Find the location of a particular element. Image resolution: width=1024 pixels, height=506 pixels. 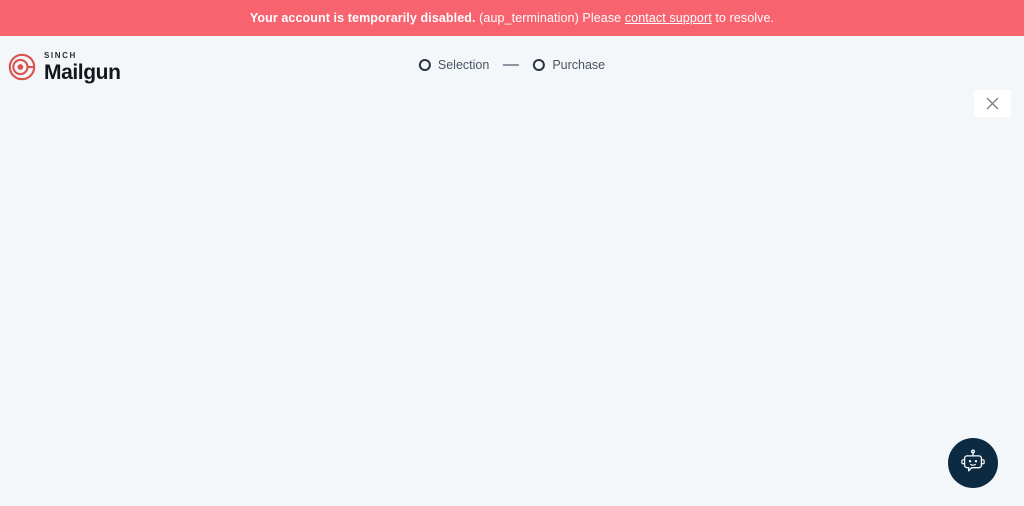

logo-wordmark: SINCH Mailgun is located at coordinates (82, 67).